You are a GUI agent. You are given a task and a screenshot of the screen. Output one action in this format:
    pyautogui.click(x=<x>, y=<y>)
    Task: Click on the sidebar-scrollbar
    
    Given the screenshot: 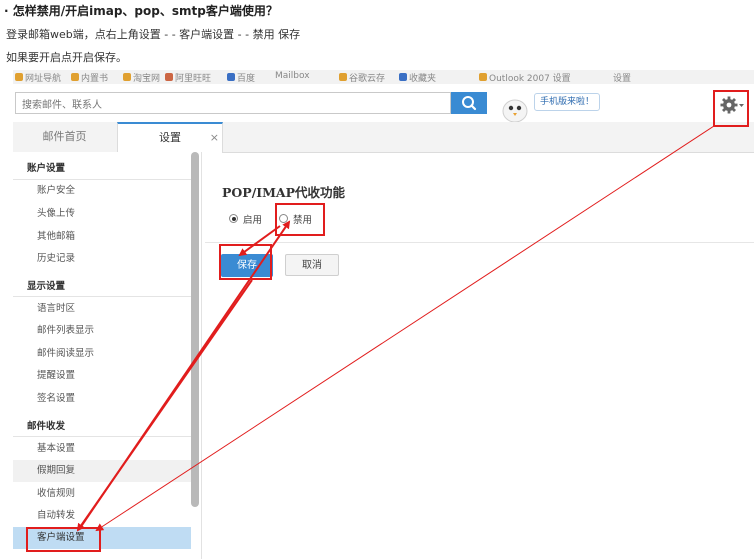 What is the action you would take?
    pyautogui.click(x=195, y=329)
    